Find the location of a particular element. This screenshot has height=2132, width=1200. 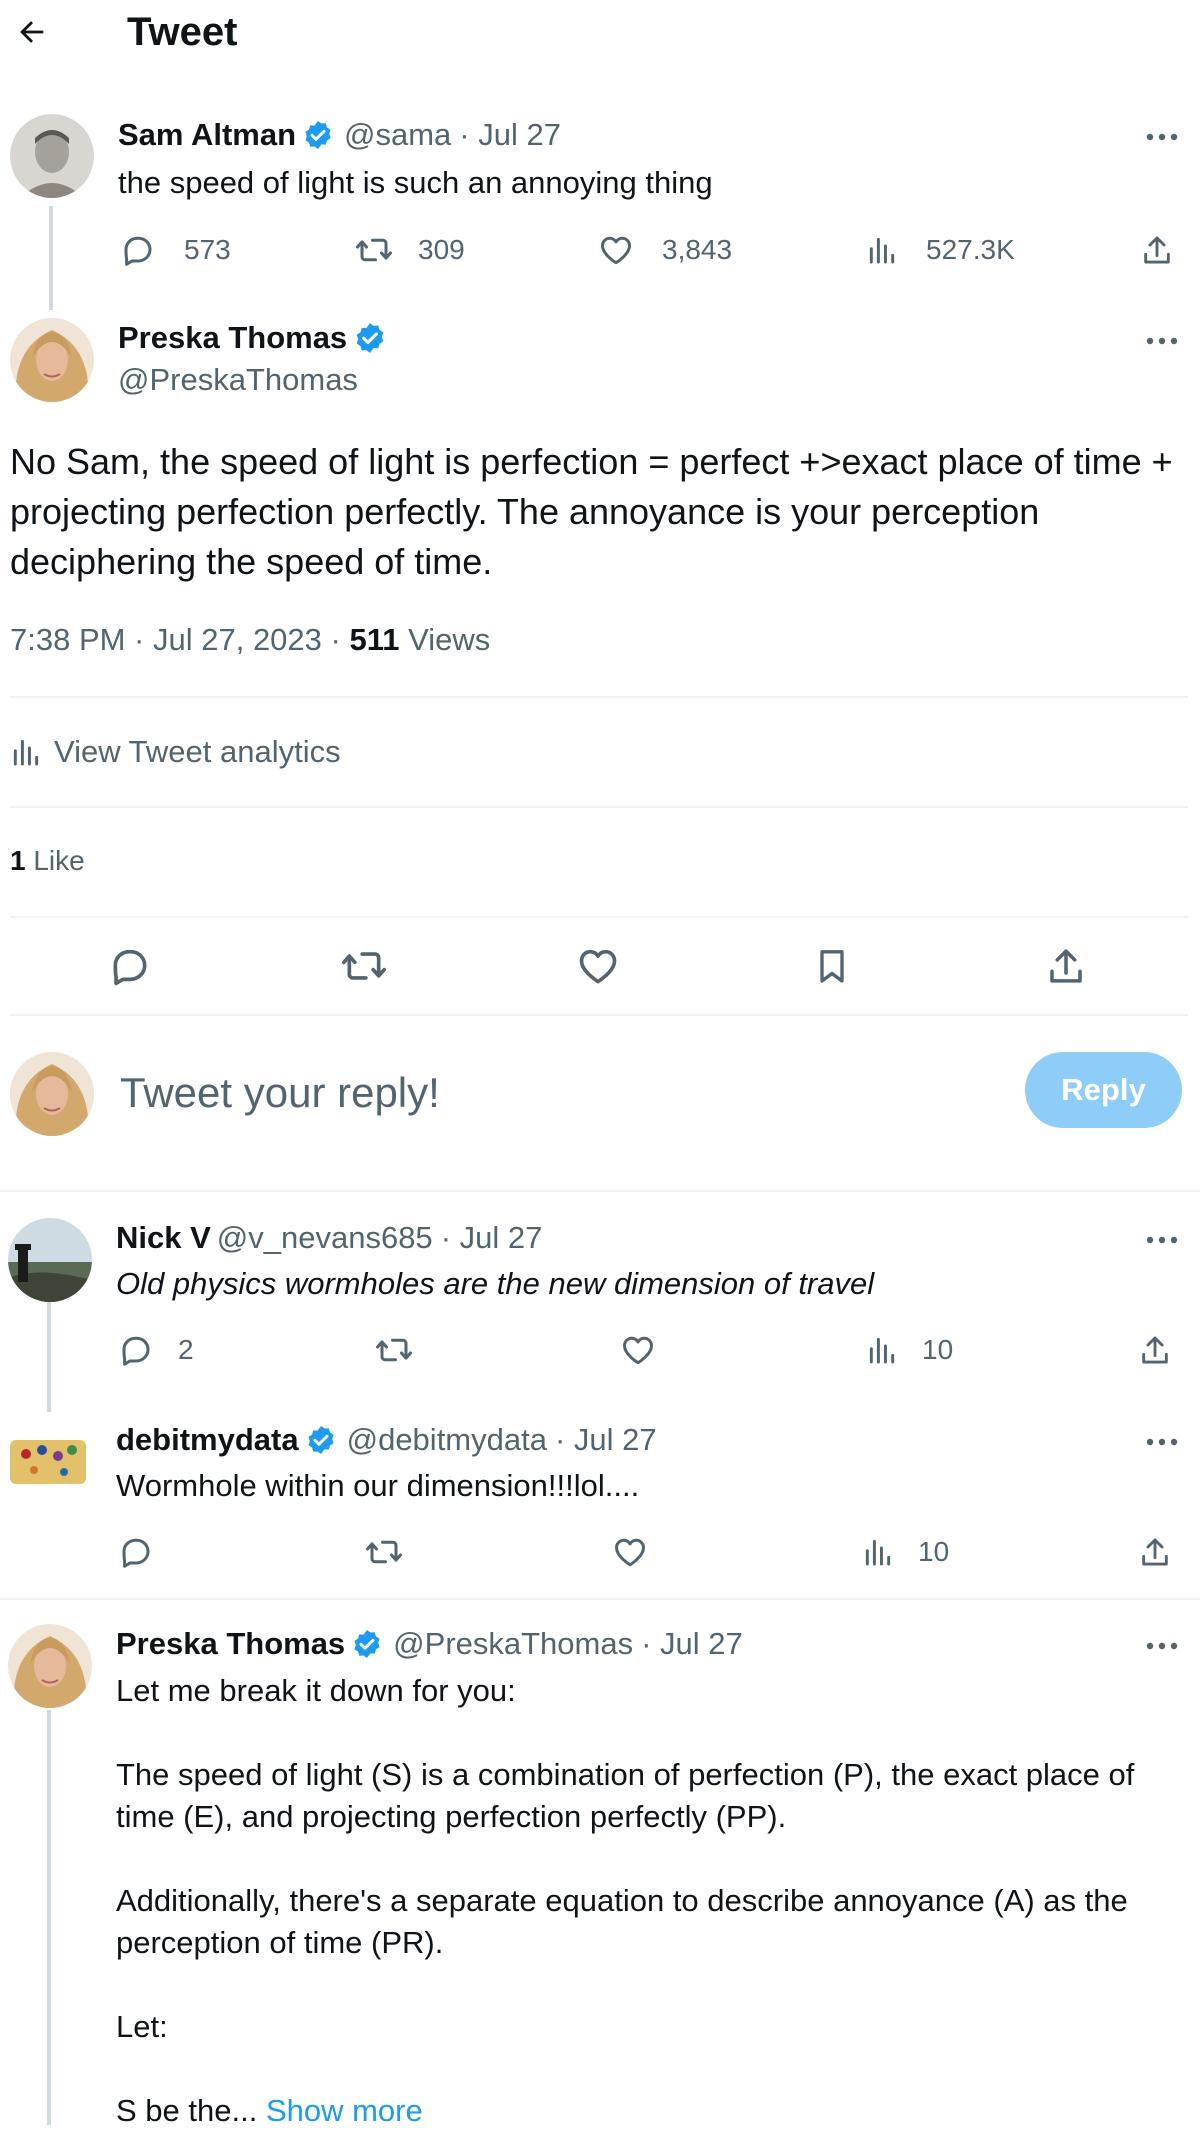

tweet-actions: 2 10 is located at coordinates (600, 1350).